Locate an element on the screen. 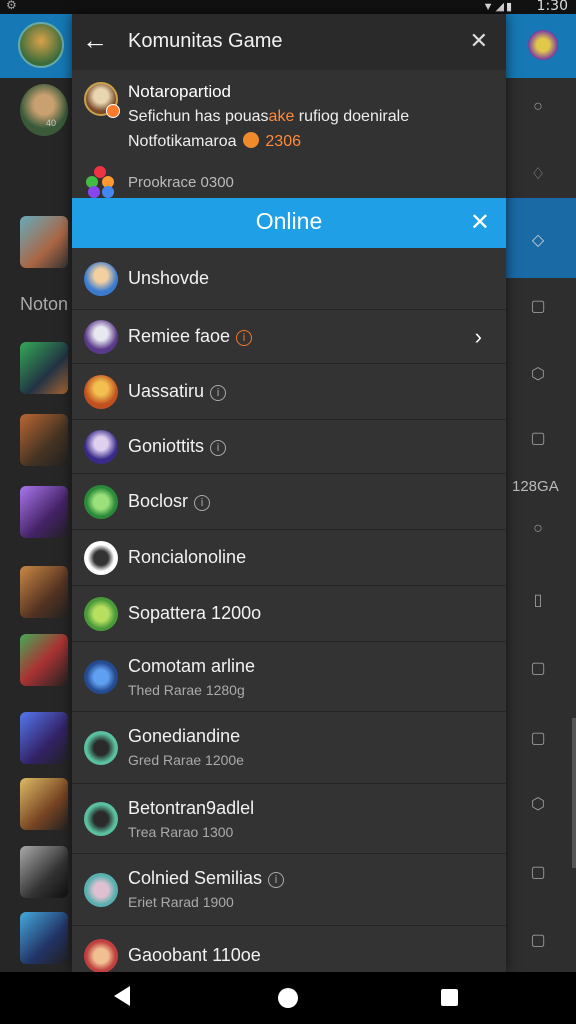 The image size is (576, 1024). left-game-column: 40 ⚲ Noton is located at coordinates (36, 525).